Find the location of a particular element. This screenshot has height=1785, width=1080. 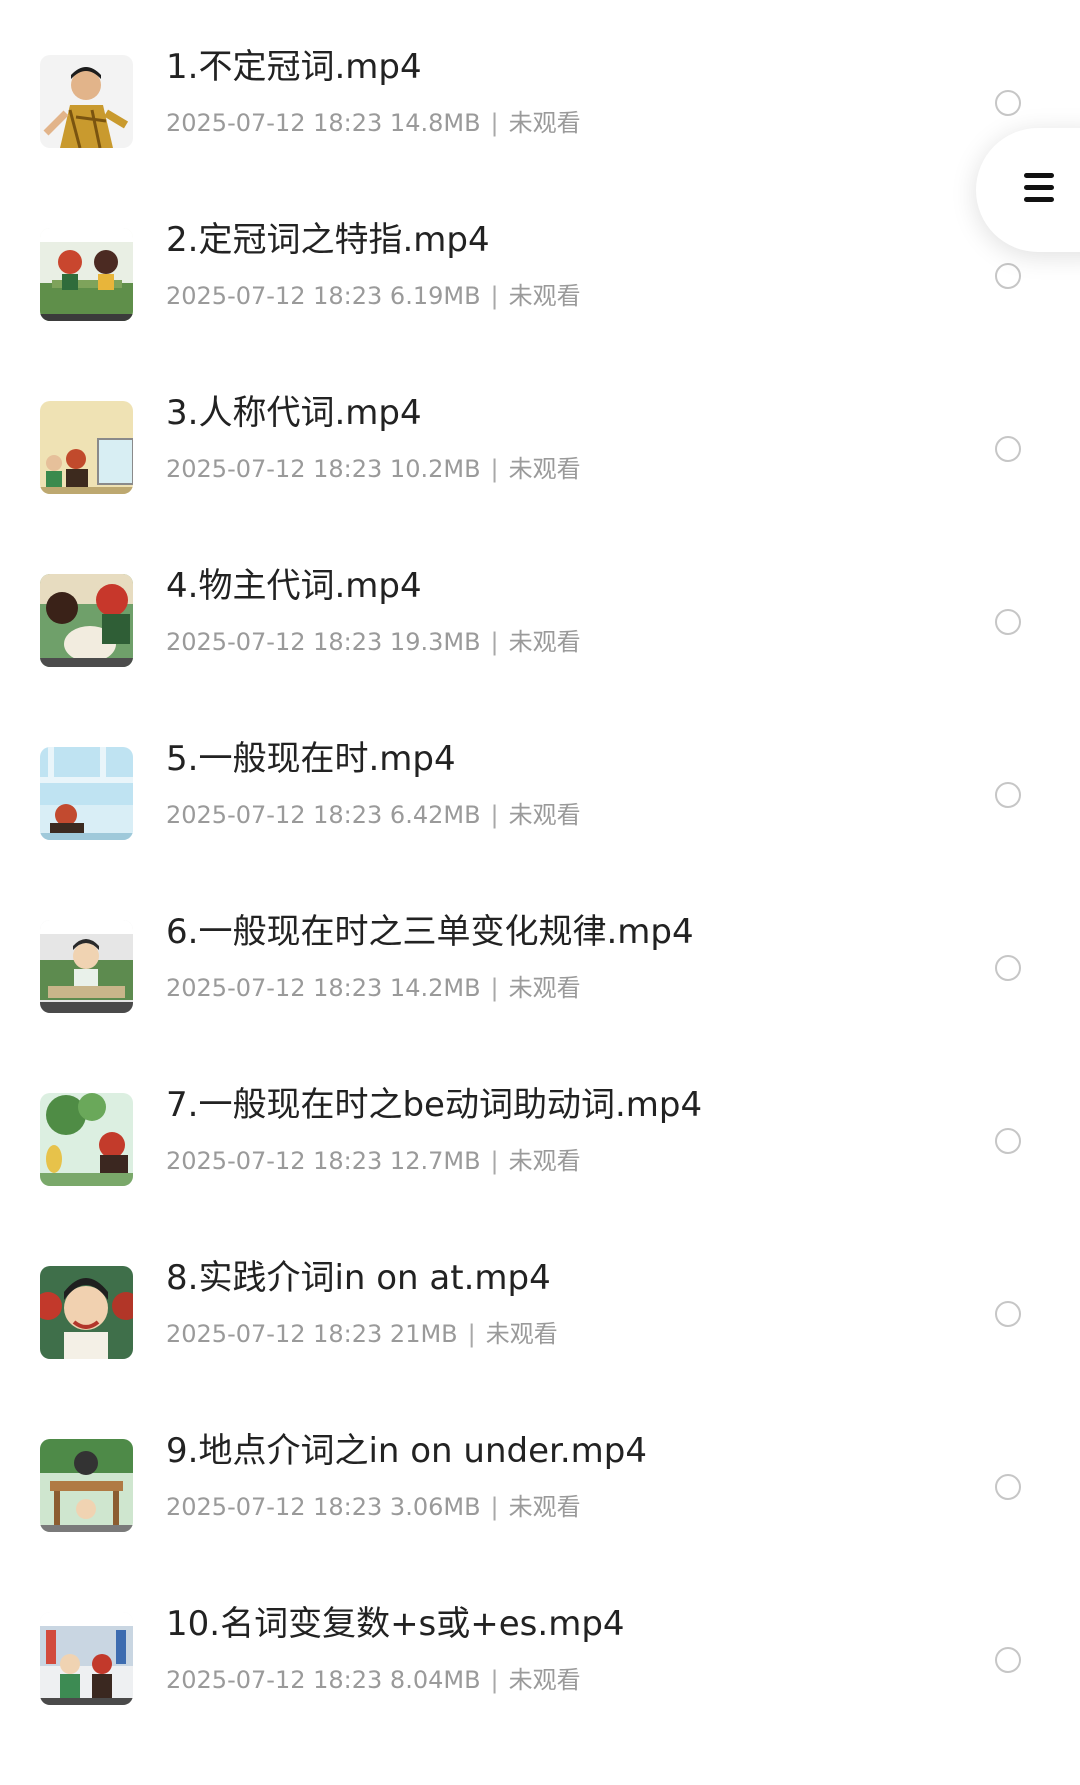

file-size: 6.19MB is located at coordinates (435, 296).